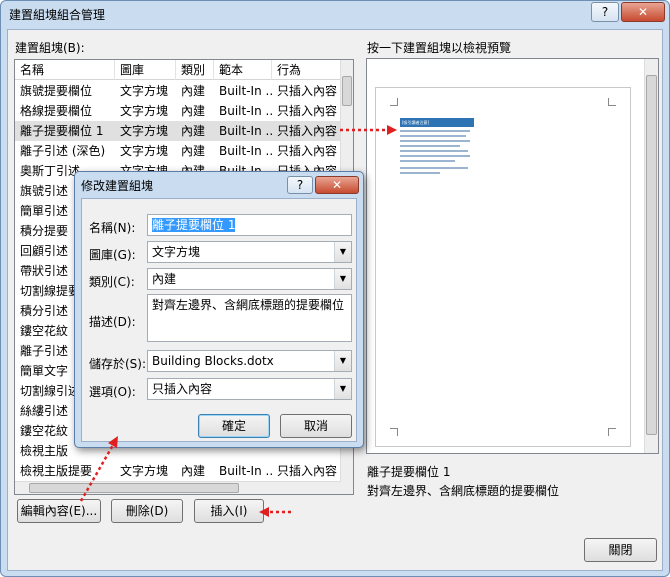  I want to click on arrow-to-dialog, so click(97, 473).